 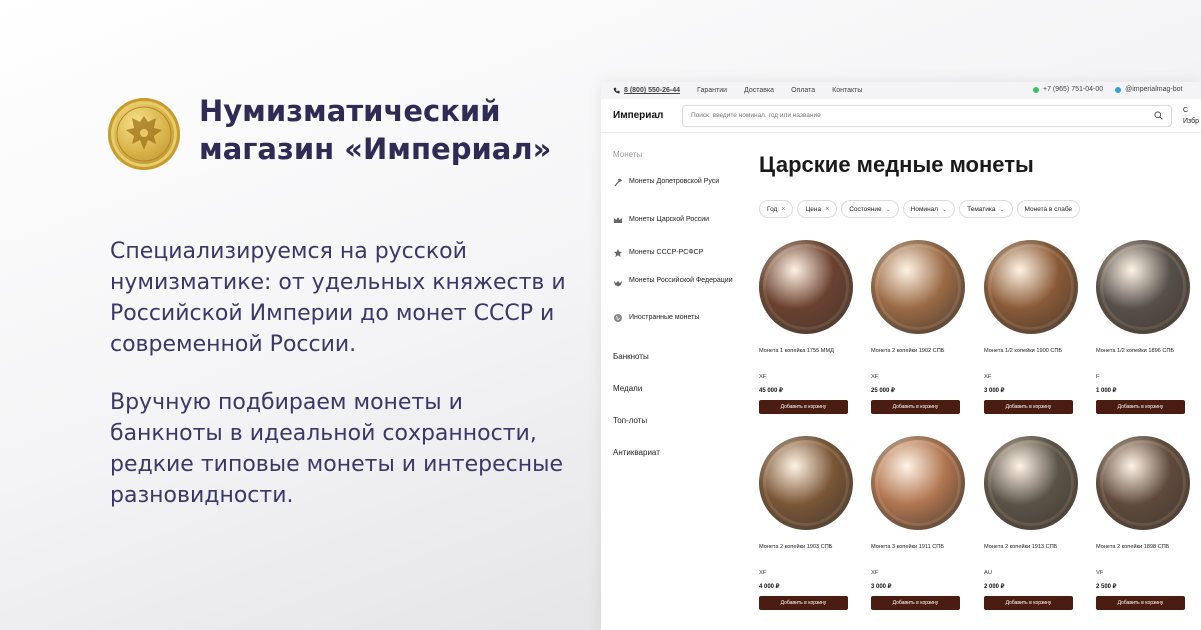 I want to click on sidebar-item-label: Иностранные монеты, so click(x=664, y=317).